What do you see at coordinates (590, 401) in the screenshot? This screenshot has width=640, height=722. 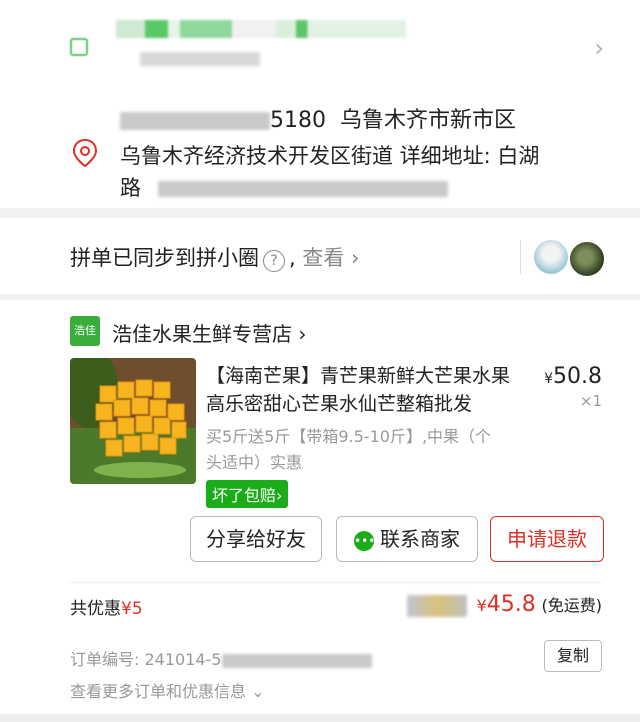 I see `product-quantity: ×1` at bounding box center [590, 401].